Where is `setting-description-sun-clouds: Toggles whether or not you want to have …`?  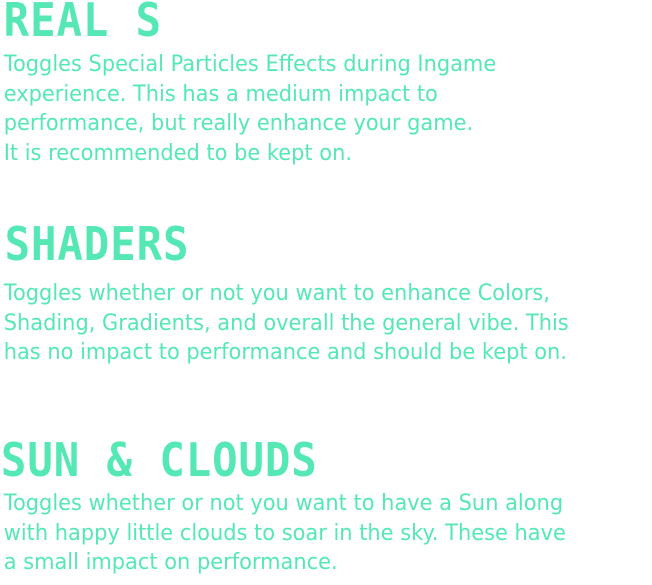
setting-description-sun-clouds: Toggles whether or not you want to have … is located at coordinates (284, 533).